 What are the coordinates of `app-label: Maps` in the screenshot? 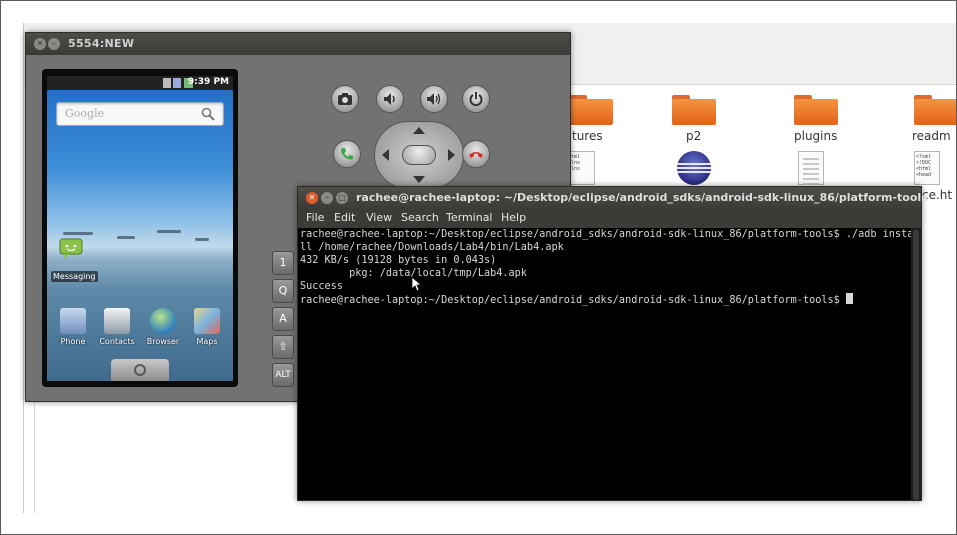 It's located at (207, 341).